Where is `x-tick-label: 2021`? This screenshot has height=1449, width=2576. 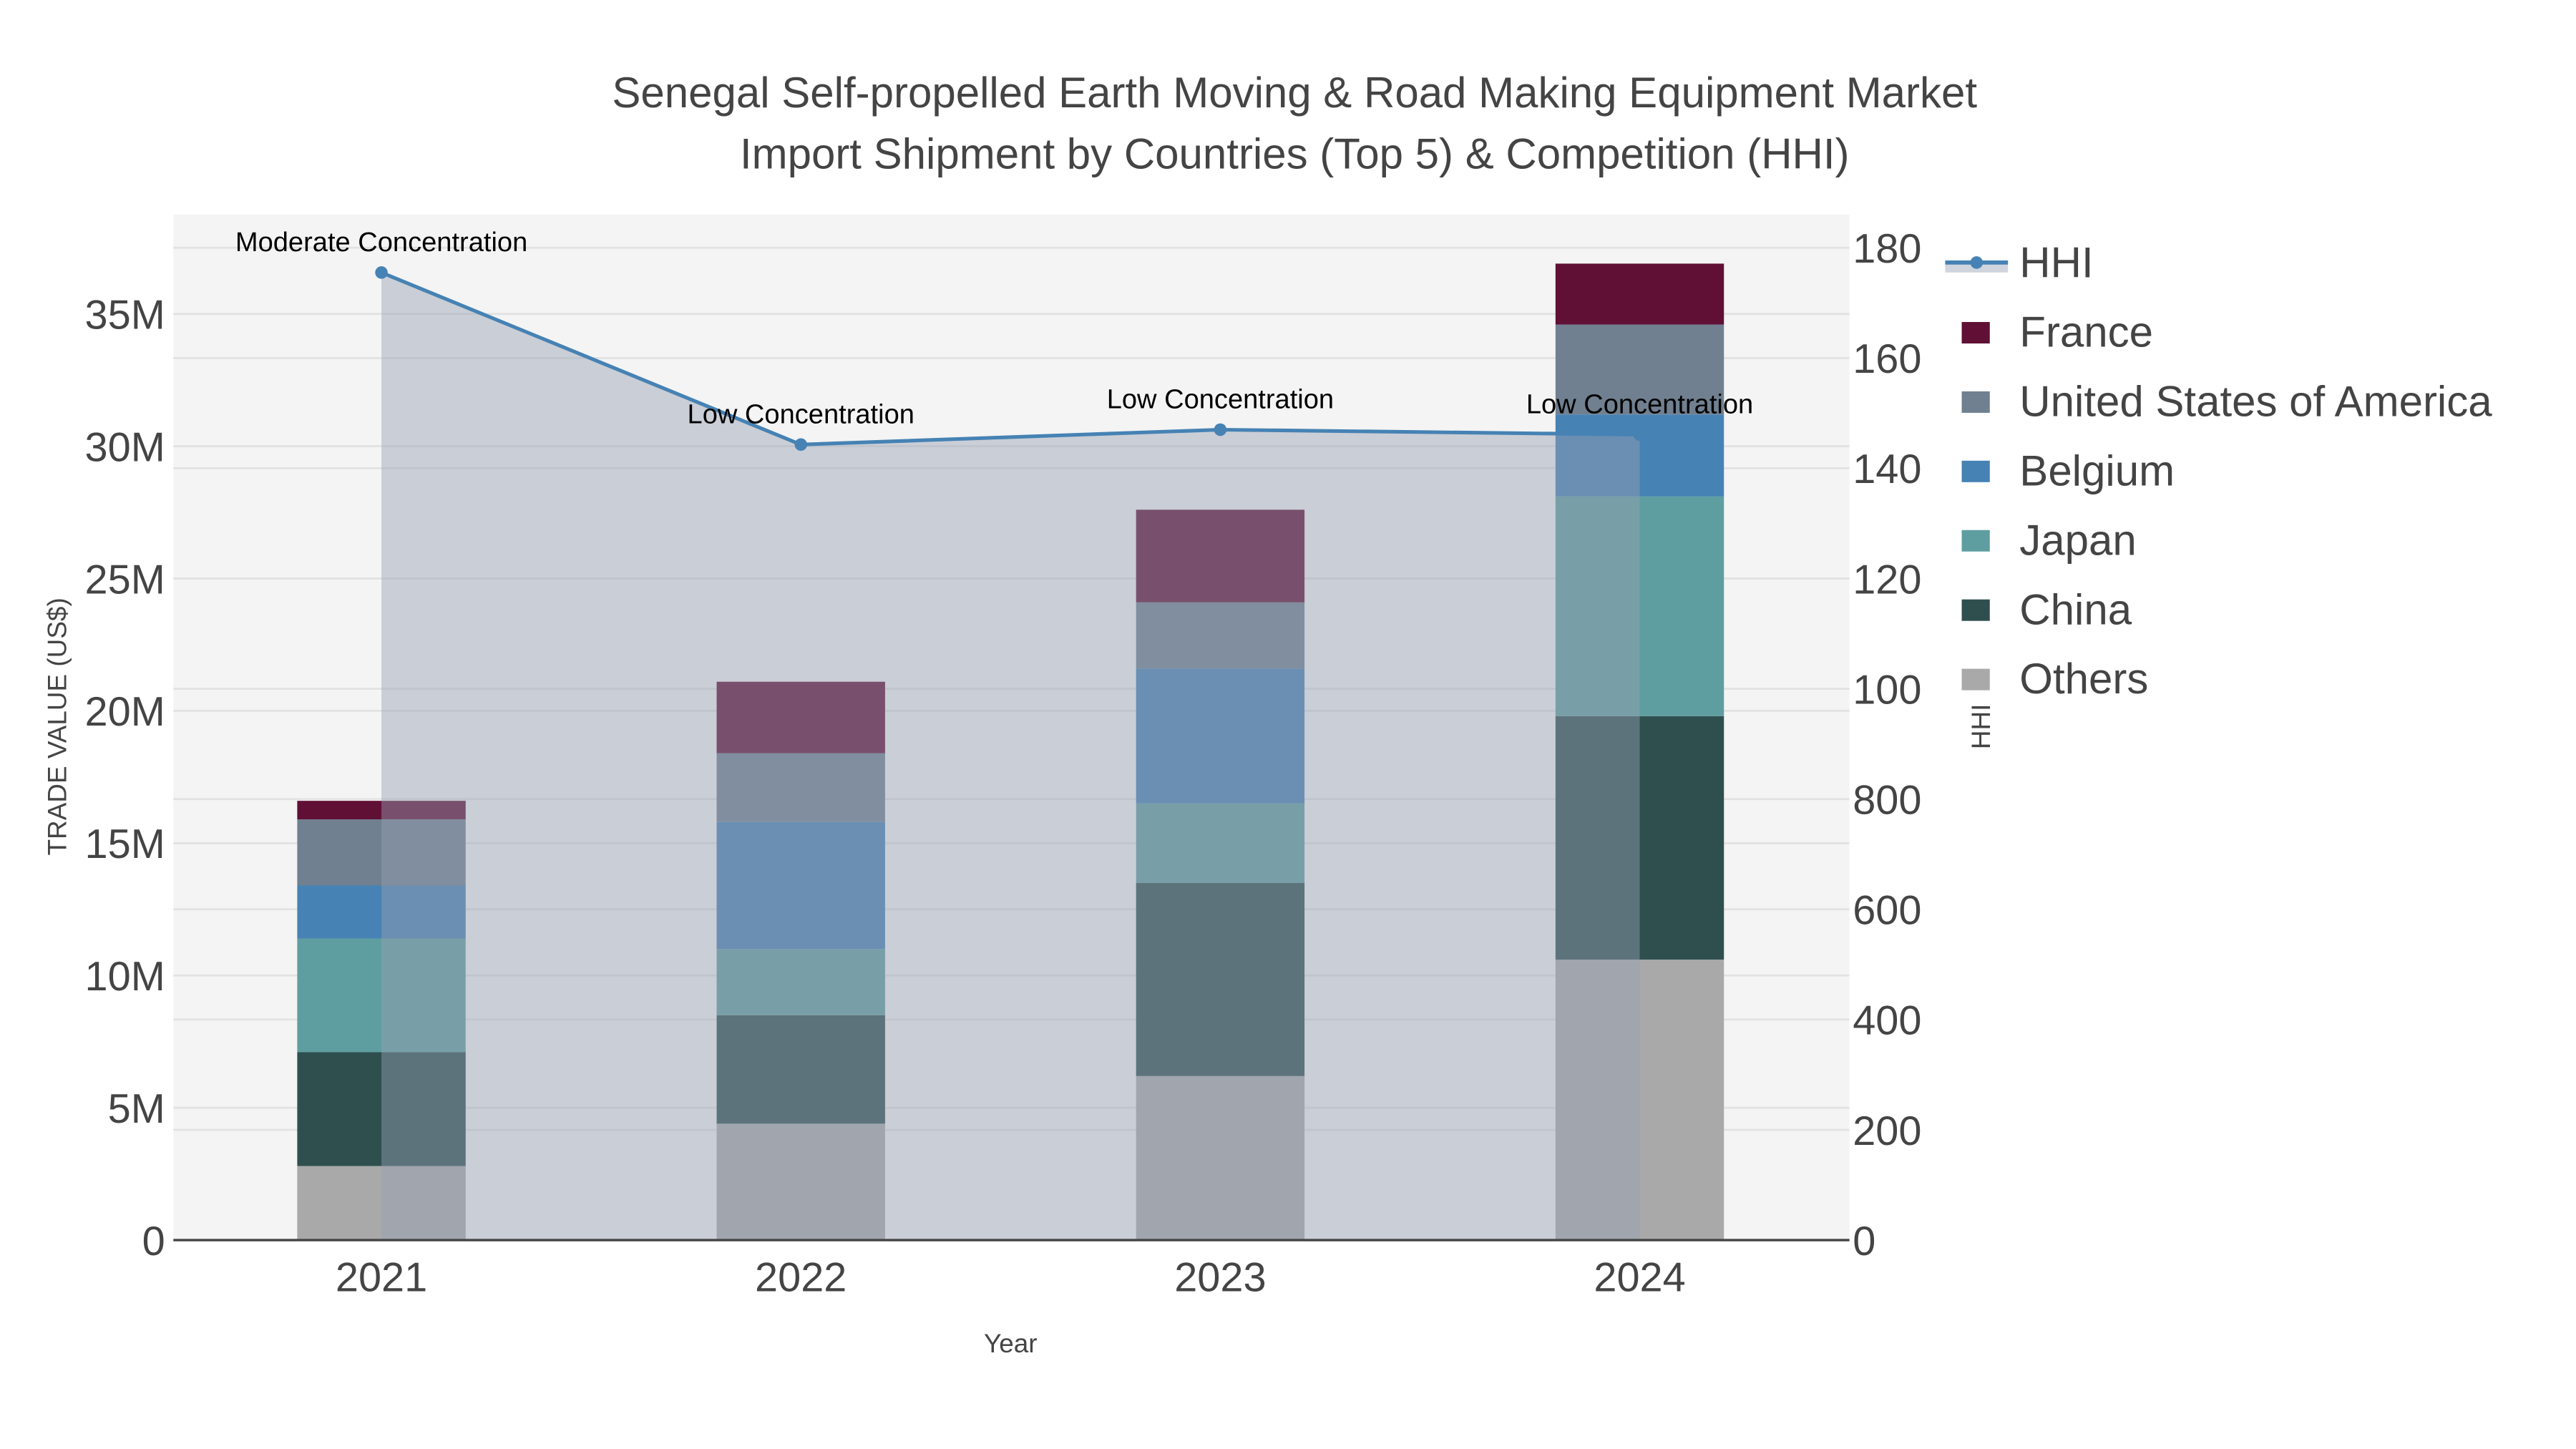
x-tick-label: 2021 is located at coordinates (381, 1278).